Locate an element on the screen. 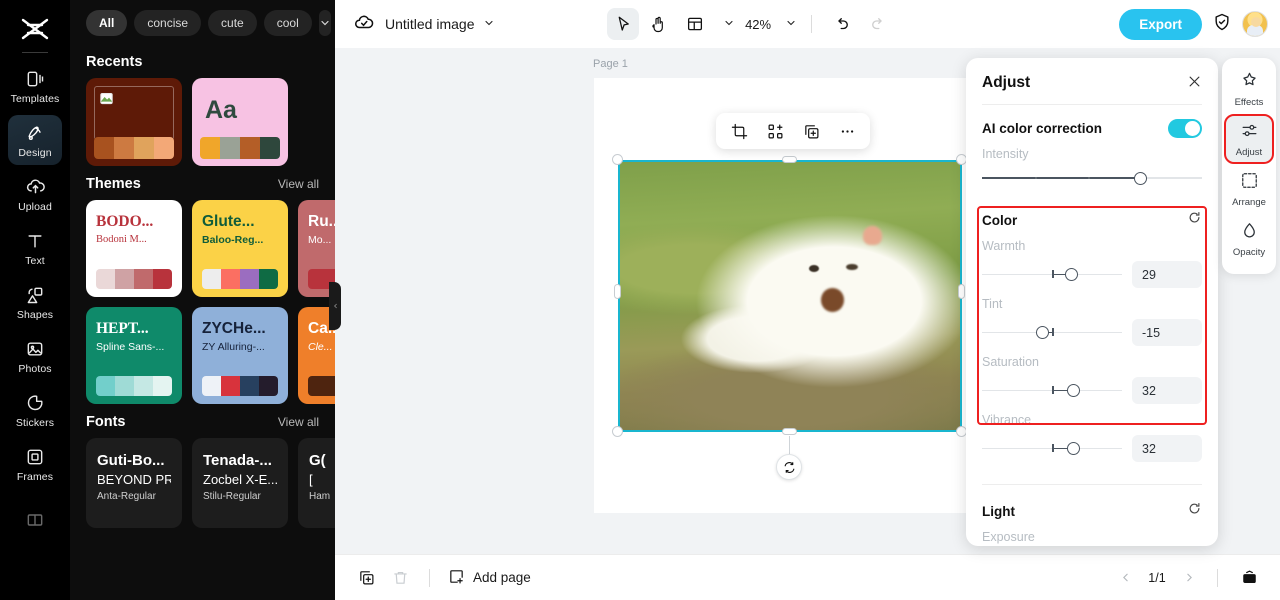  image-placeholder-icon is located at coordinates (106, 101).